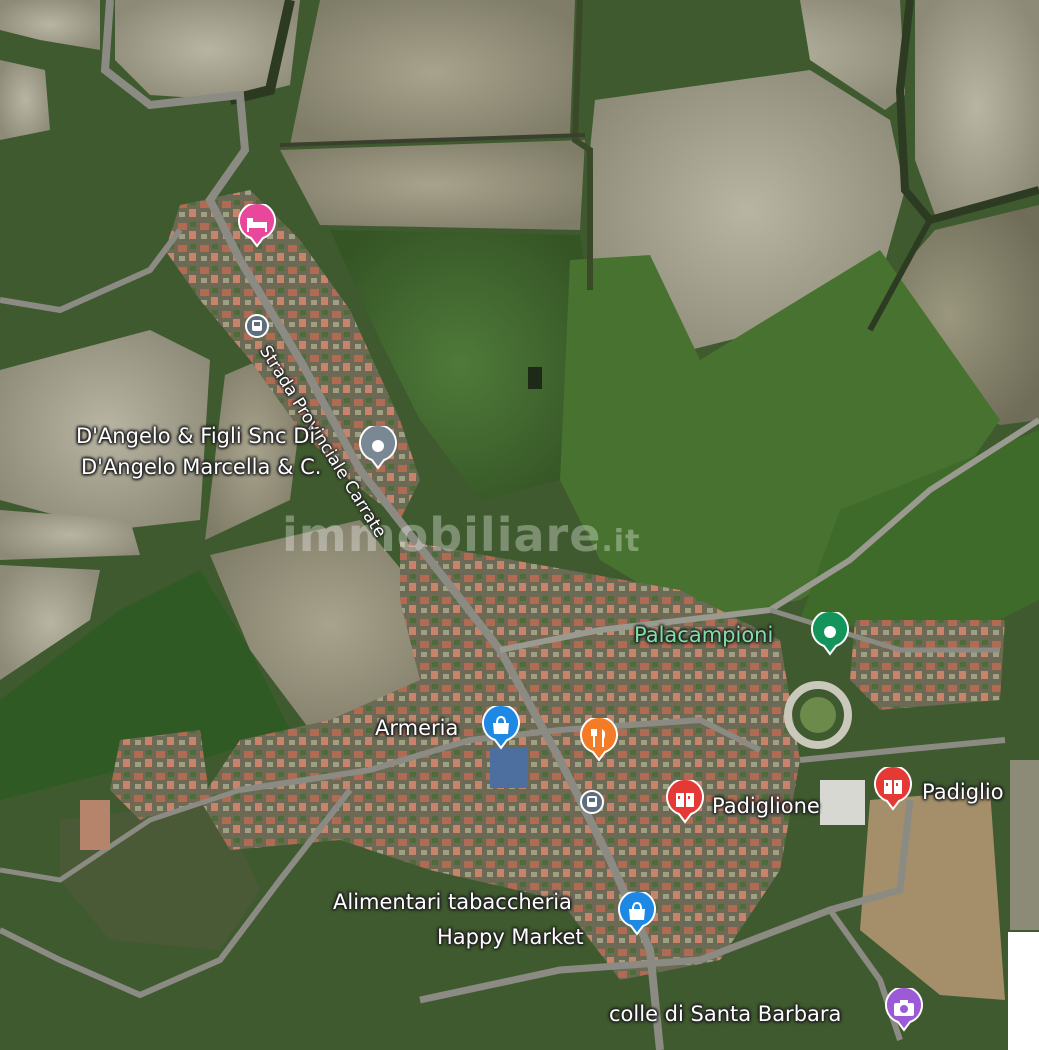  I want to click on palacampioni-label: Palacampioni, so click(704, 635).